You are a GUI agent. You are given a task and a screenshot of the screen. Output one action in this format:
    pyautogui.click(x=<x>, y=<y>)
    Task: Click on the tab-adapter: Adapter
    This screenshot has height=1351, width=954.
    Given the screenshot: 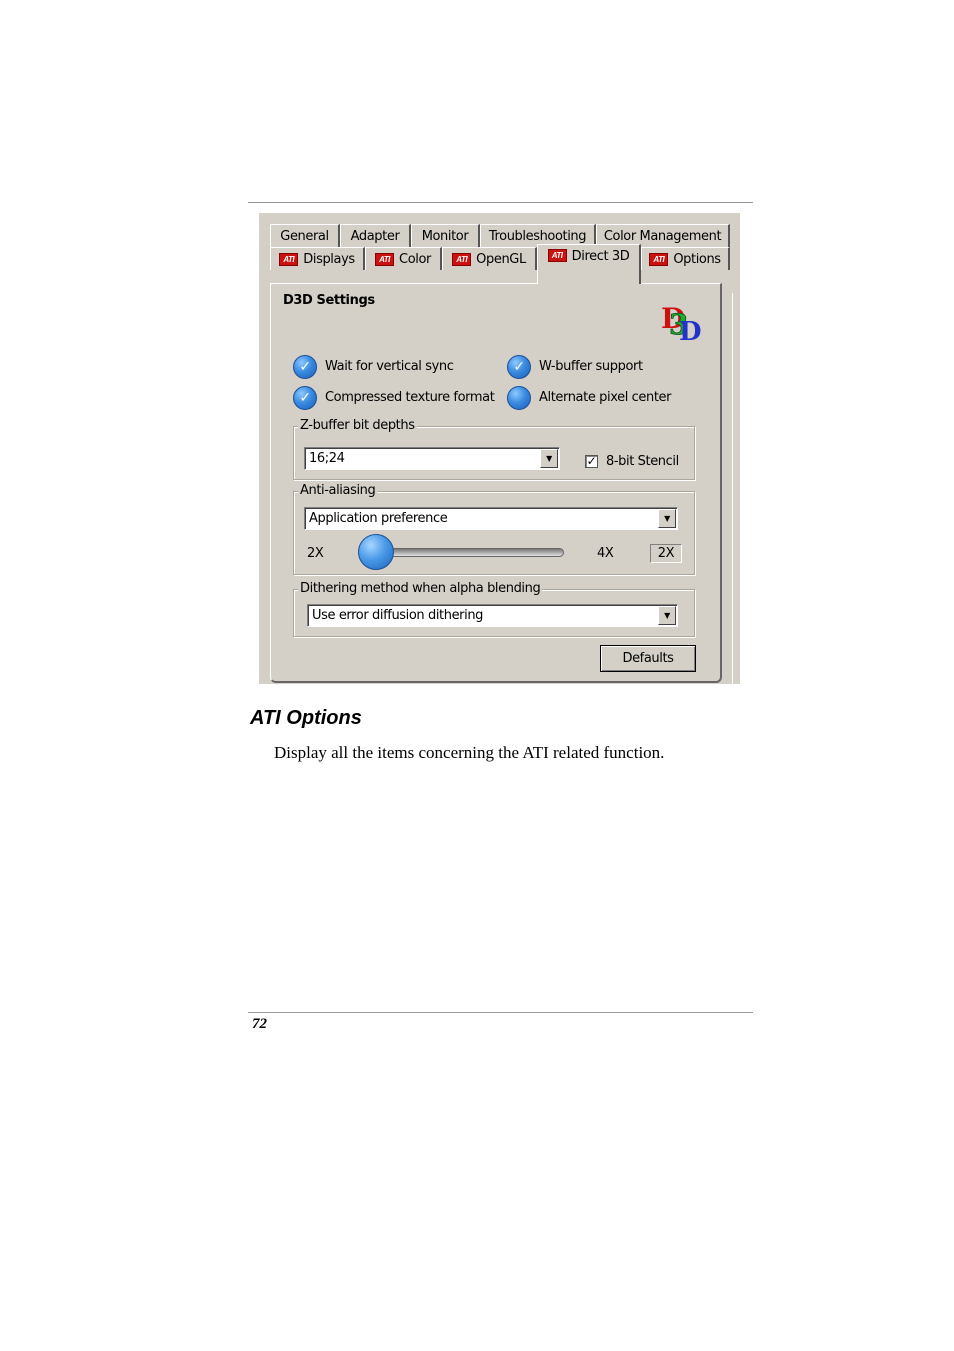 What is the action you would take?
    pyautogui.click(x=375, y=235)
    